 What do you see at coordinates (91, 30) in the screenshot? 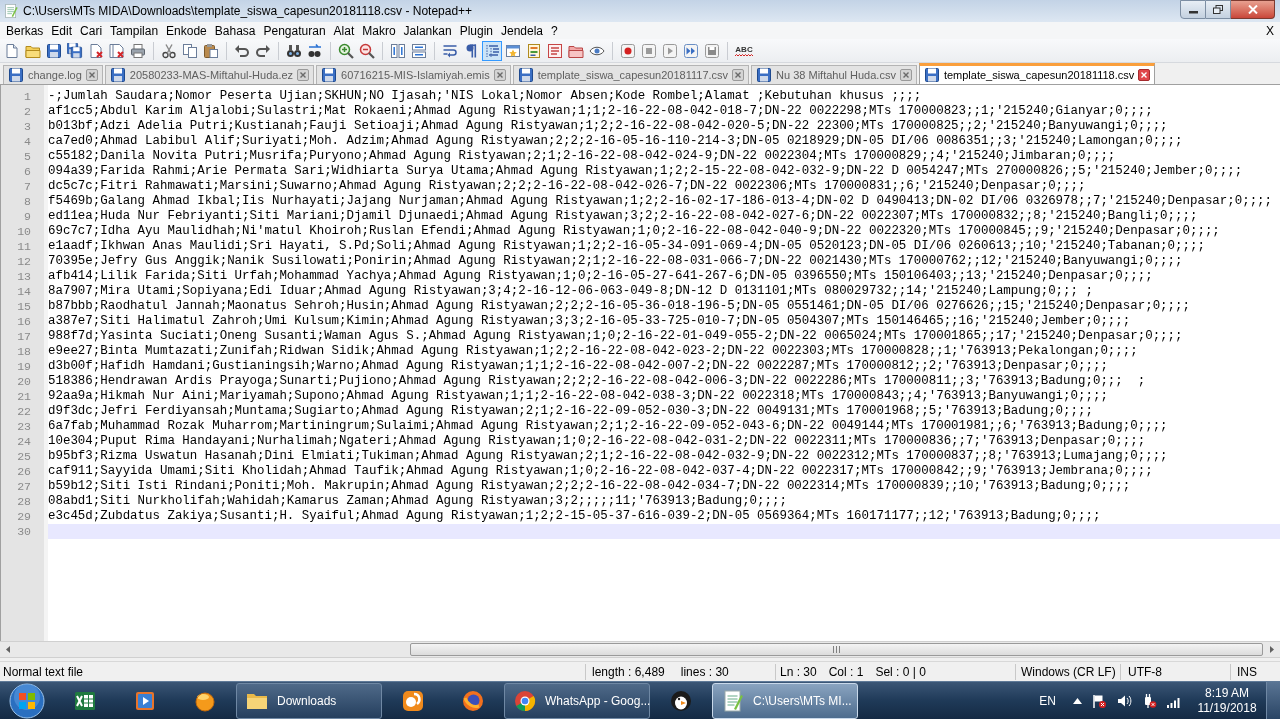
I see `menu-item: Cari` at bounding box center [91, 30].